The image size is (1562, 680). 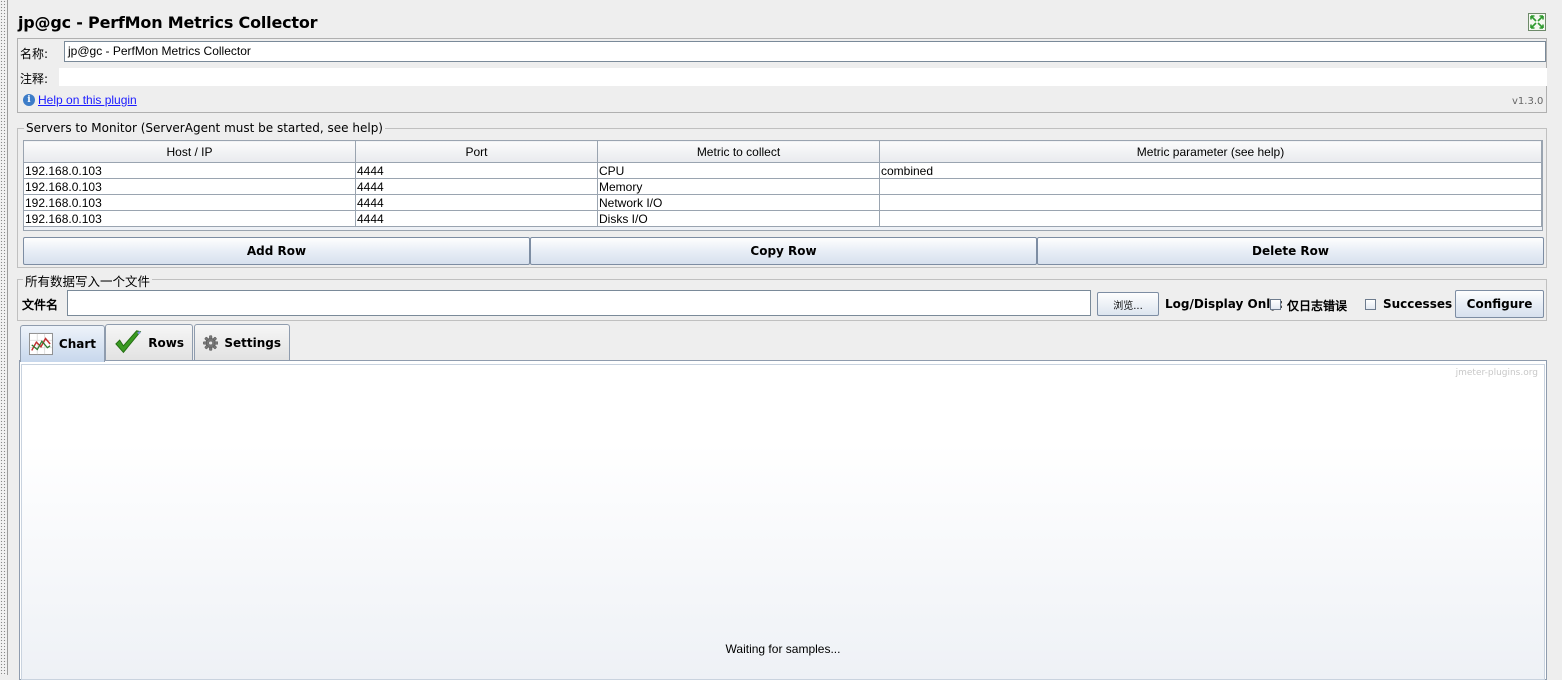 I want to click on cell-metric: Disks I/O, so click(x=738, y=218).